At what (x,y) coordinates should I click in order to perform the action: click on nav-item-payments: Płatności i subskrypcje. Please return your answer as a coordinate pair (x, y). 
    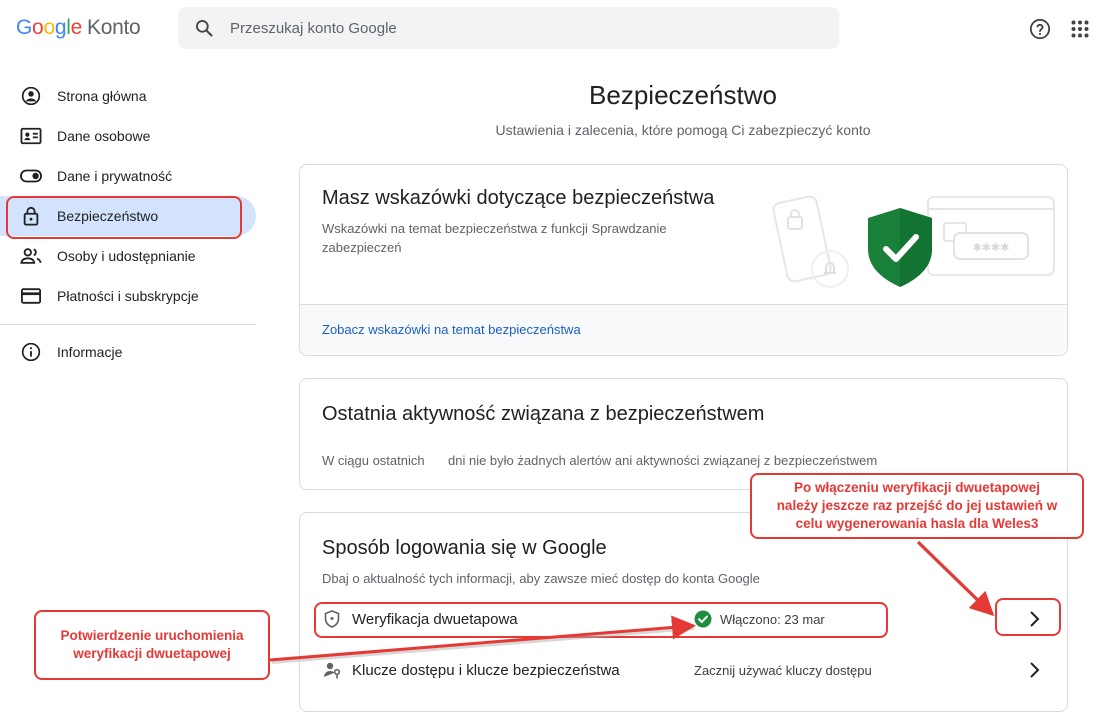
    Looking at the image, I should click on (128, 296).